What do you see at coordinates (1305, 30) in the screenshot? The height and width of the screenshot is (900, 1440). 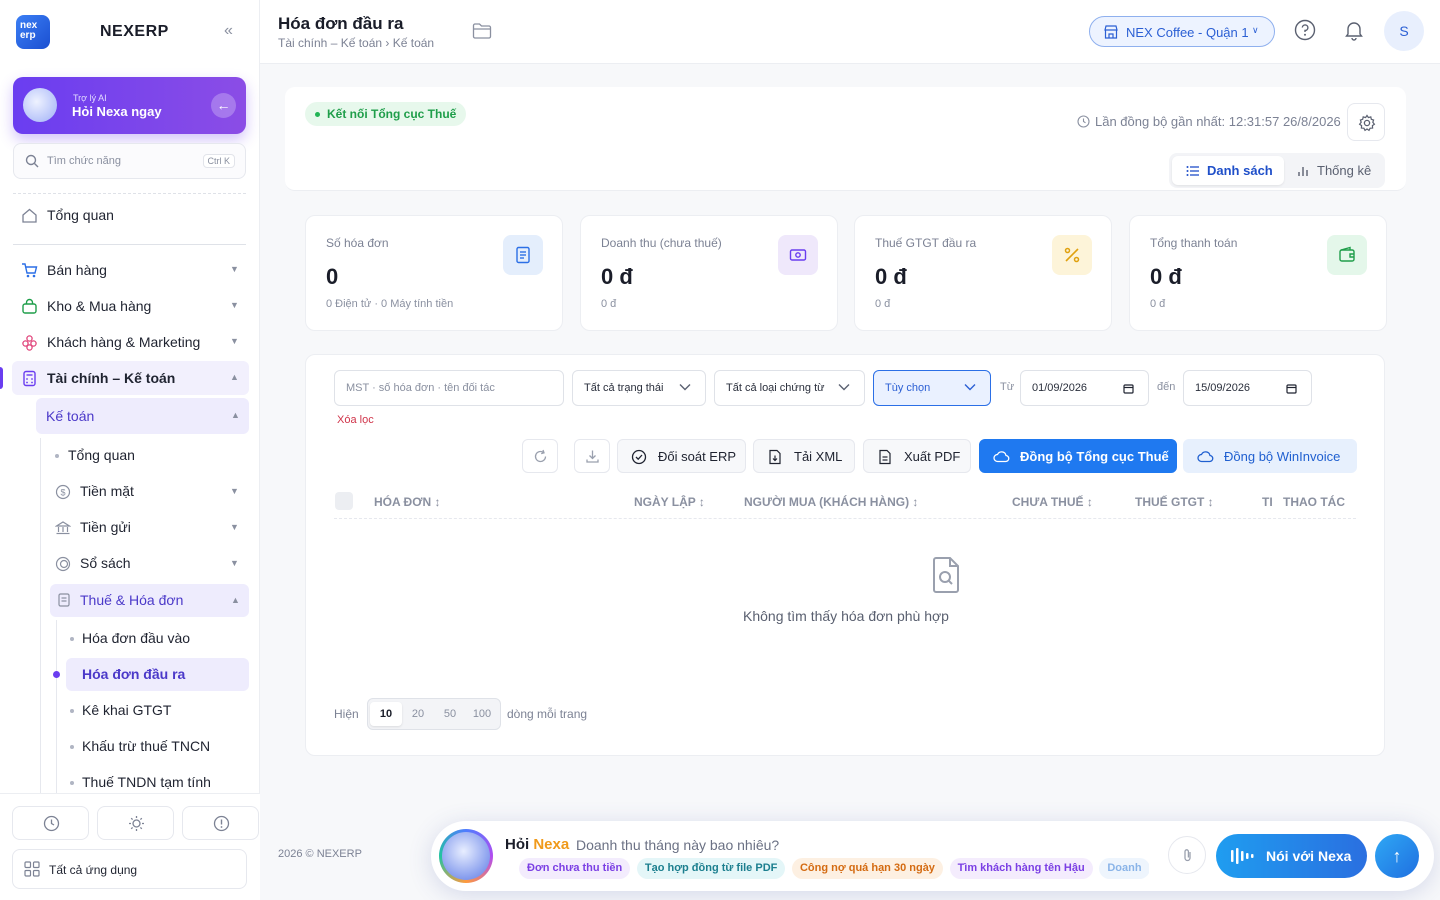 I see `help-icon` at bounding box center [1305, 30].